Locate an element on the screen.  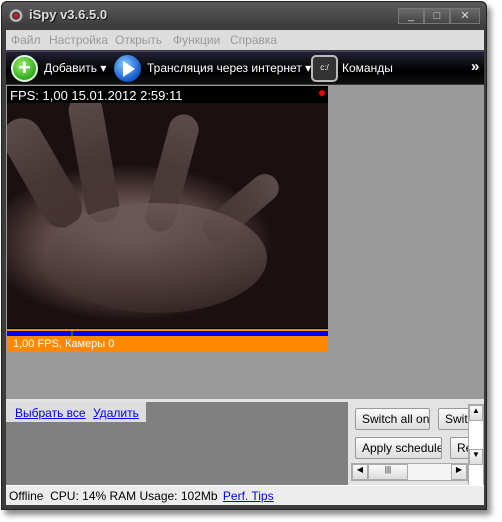
scroll-thumb: ||| is located at coordinates (388, 472).